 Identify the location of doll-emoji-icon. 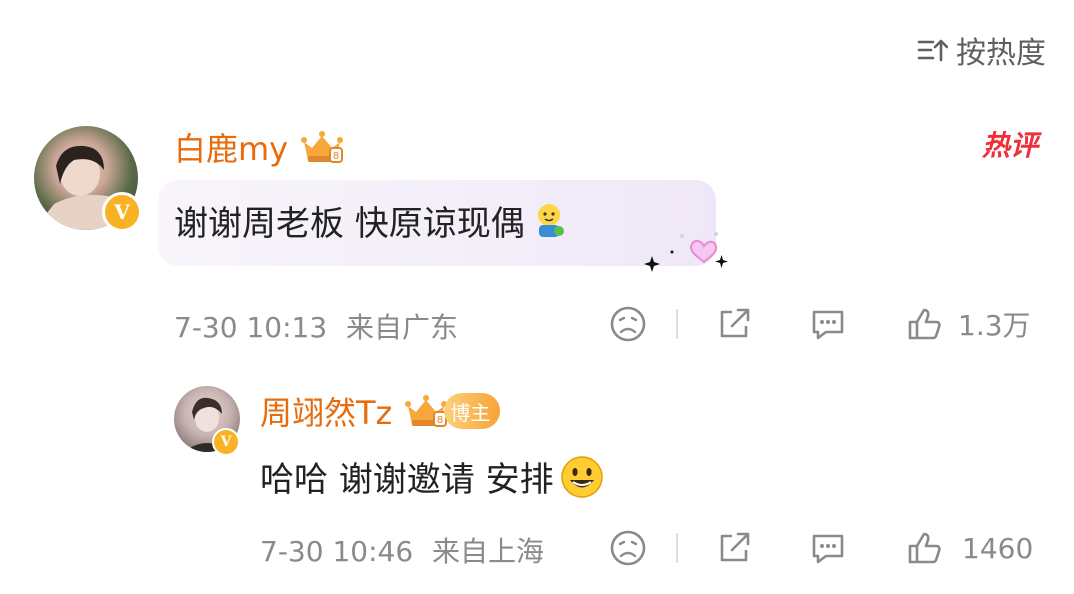
(550, 220).